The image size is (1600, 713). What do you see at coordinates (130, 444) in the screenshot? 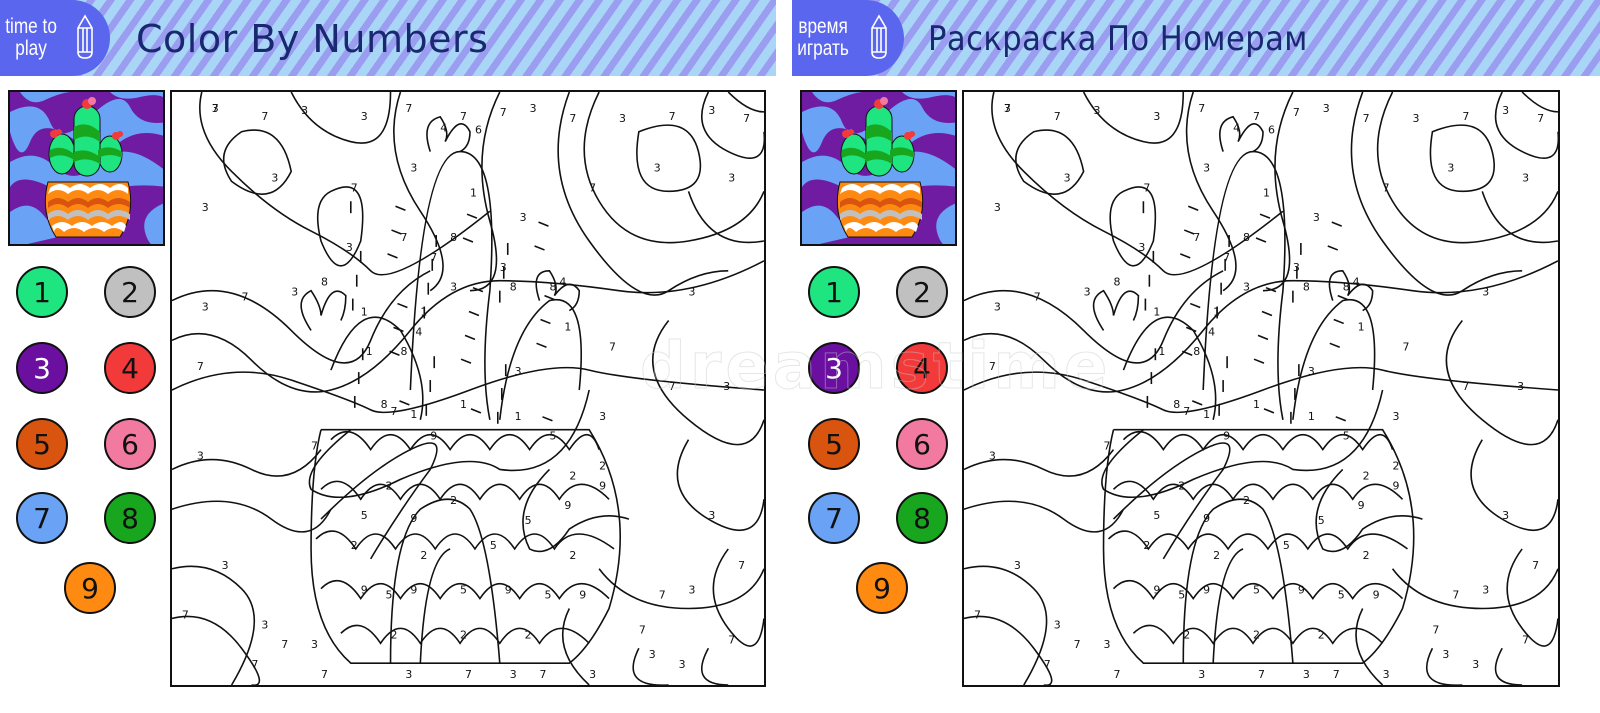
I see `palette-swatch-6: 6` at bounding box center [130, 444].